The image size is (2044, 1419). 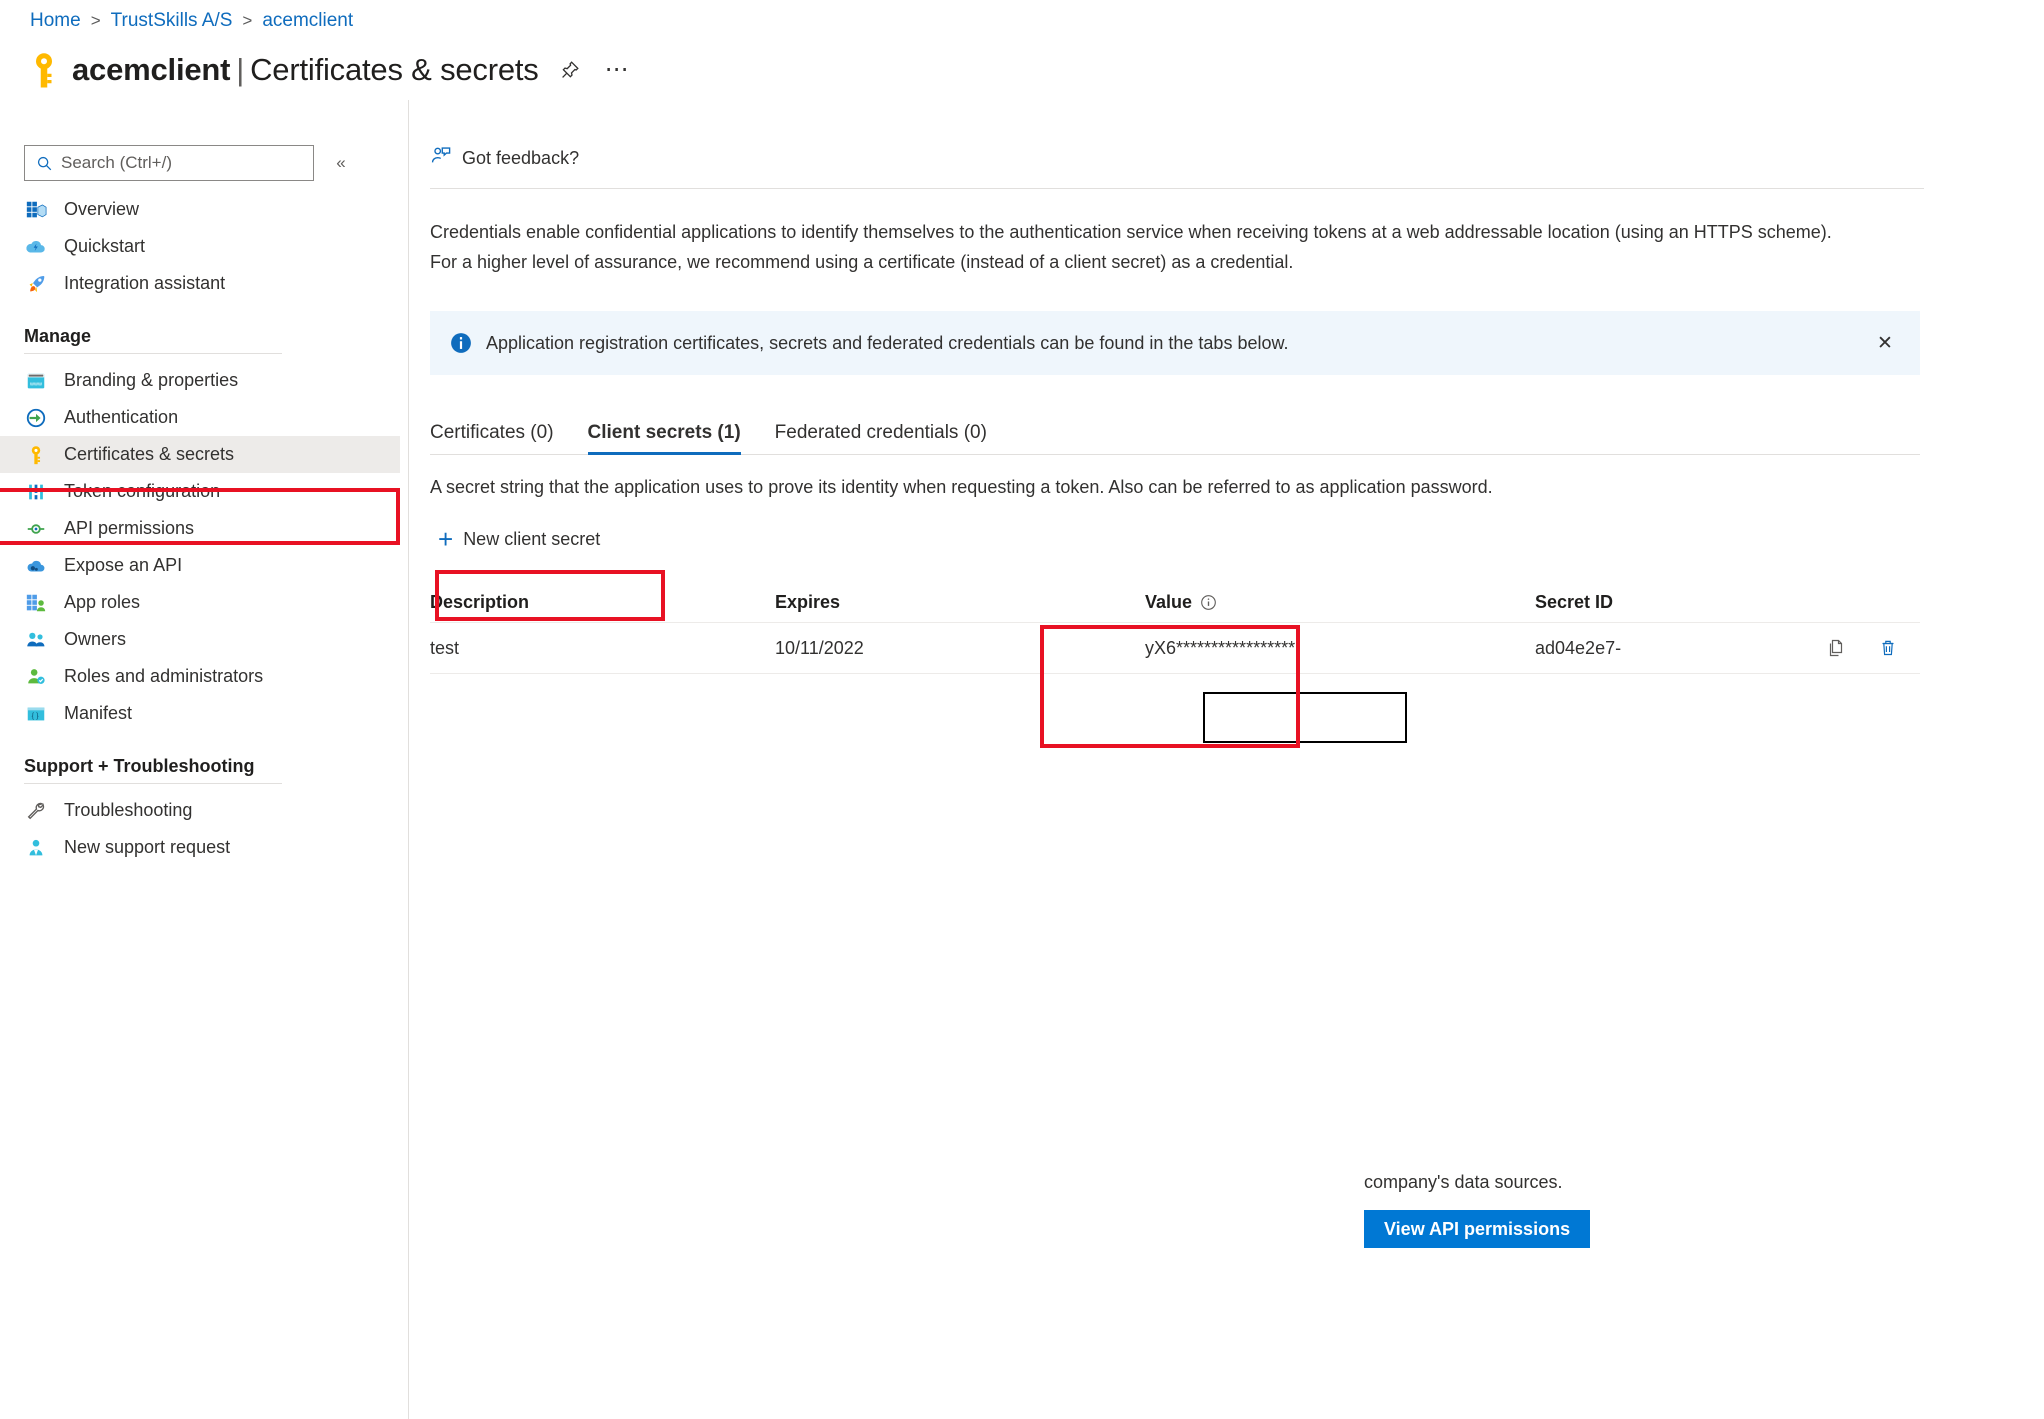 I want to click on plus-icon: +, so click(x=446, y=539).